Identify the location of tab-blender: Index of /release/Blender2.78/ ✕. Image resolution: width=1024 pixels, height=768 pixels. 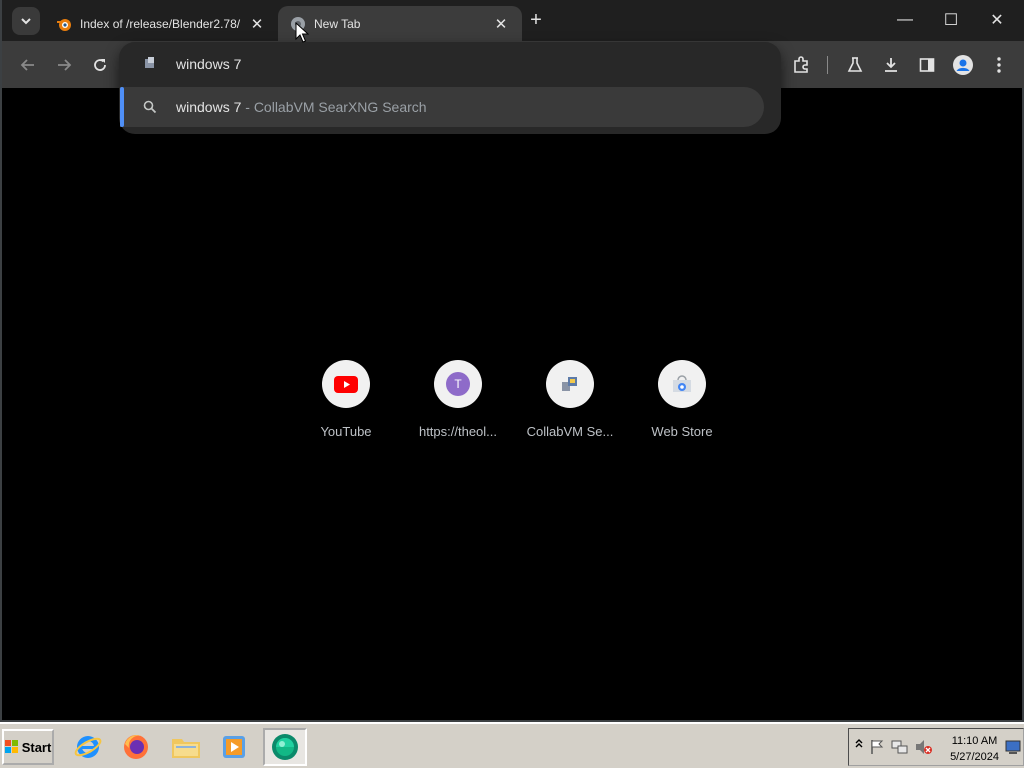
(161, 23).